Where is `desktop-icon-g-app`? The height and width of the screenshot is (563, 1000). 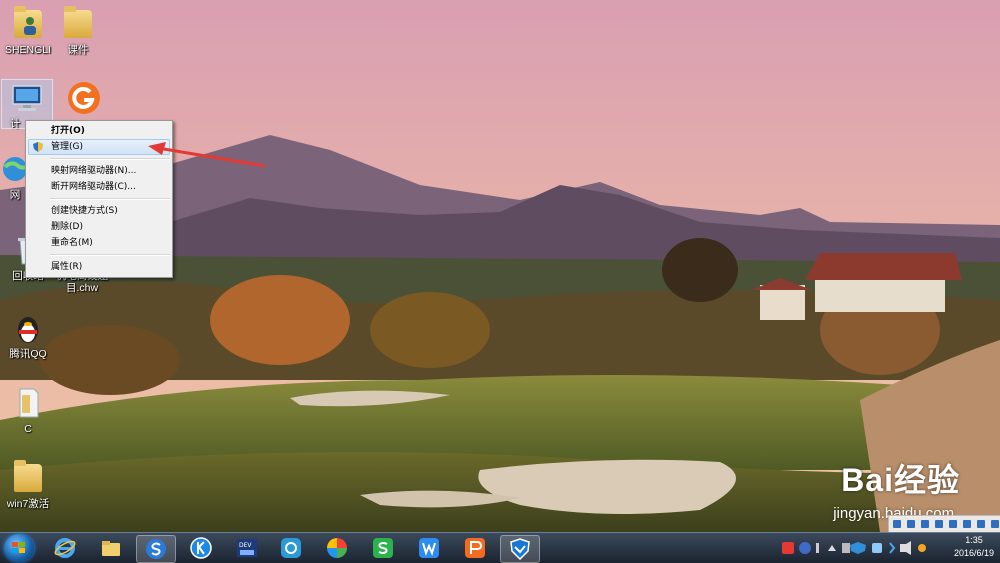 desktop-icon-g-app is located at coordinates (84, 99).